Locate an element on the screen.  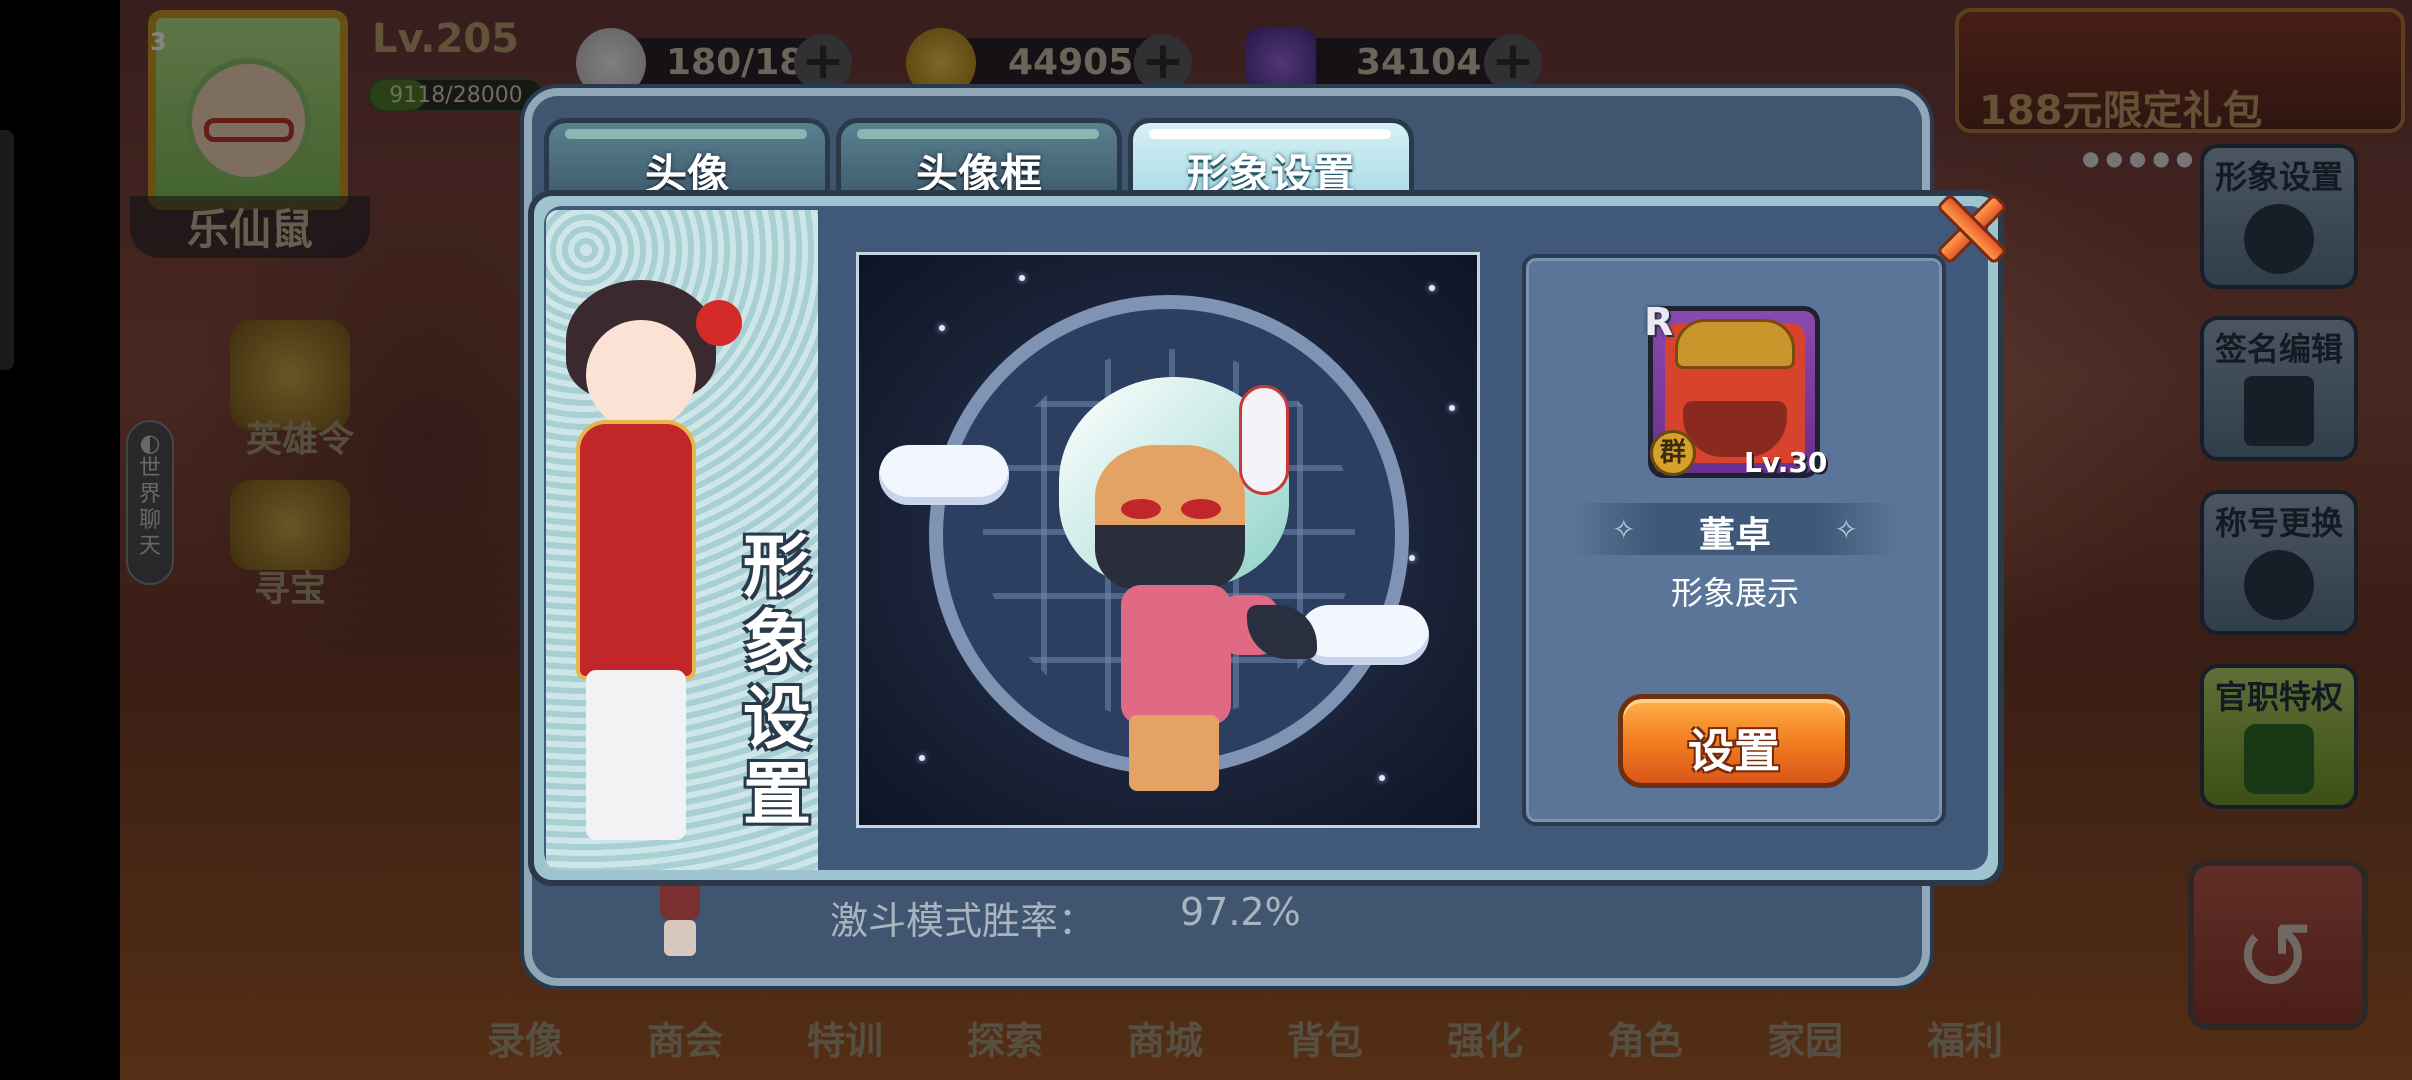
rarity-badge: R is located at coordinates (1659, 322).